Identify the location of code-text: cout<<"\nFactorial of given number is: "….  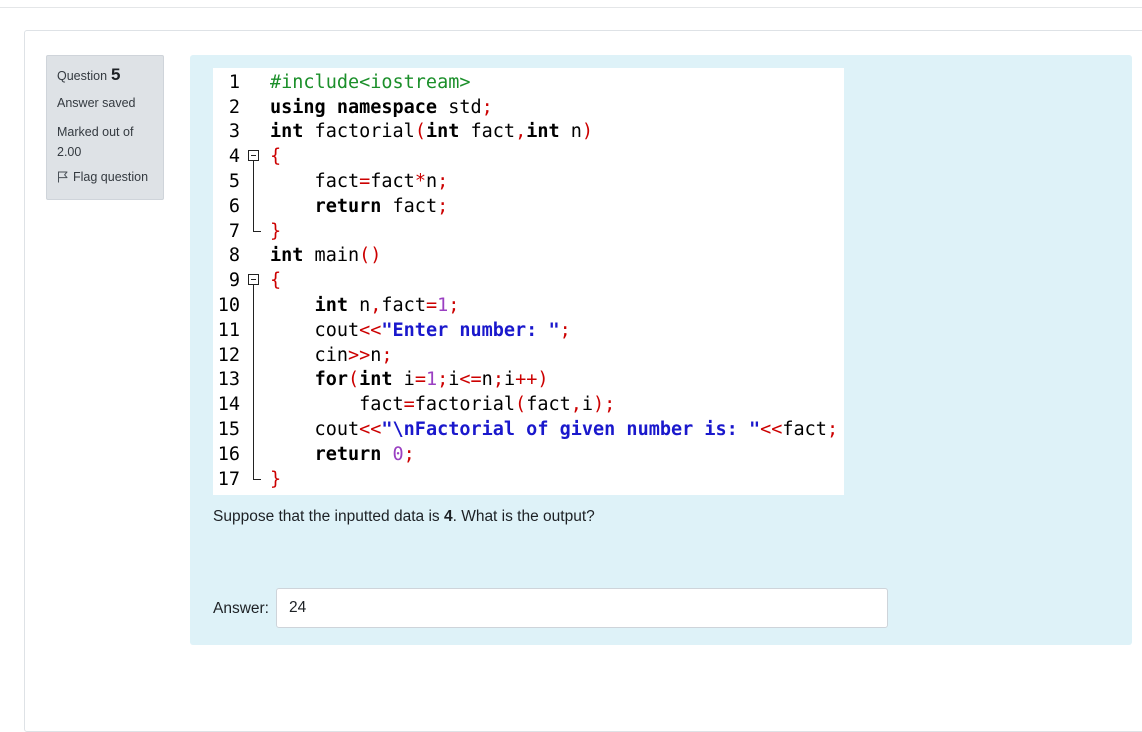
(554, 430).